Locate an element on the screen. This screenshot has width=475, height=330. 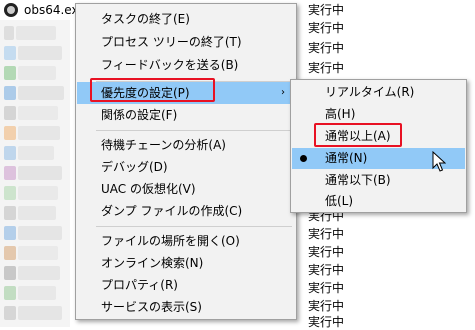
menu-item-label: 関係の設定(F) is located at coordinates (139, 115).